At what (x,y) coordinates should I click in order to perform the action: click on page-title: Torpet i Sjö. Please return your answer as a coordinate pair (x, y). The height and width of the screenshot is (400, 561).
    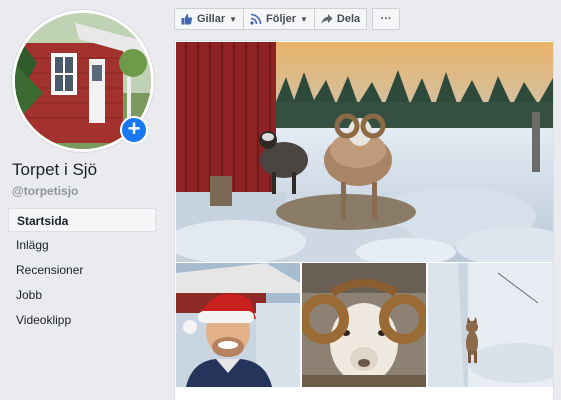
    Looking at the image, I should click on (55, 169).